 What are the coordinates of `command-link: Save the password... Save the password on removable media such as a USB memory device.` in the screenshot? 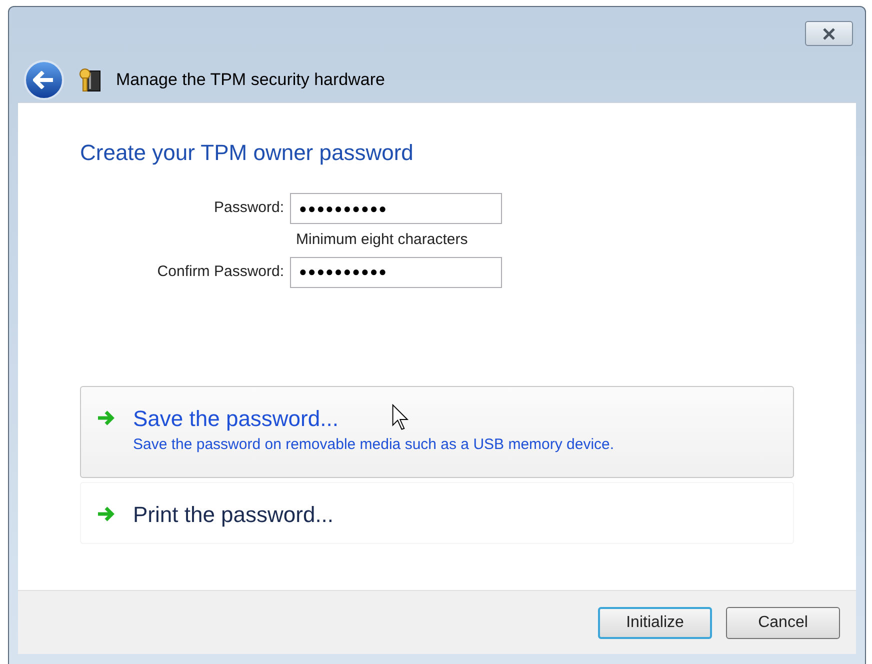 It's located at (437, 432).